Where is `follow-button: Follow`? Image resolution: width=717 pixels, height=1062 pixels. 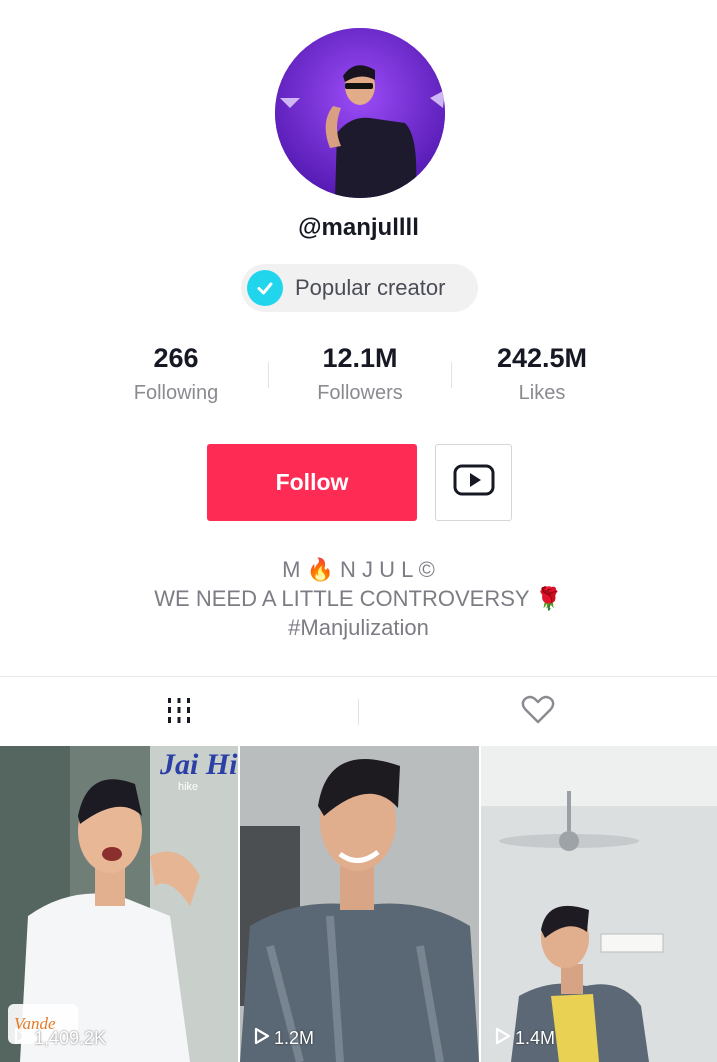 follow-button: Follow is located at coordinates (312, 482).